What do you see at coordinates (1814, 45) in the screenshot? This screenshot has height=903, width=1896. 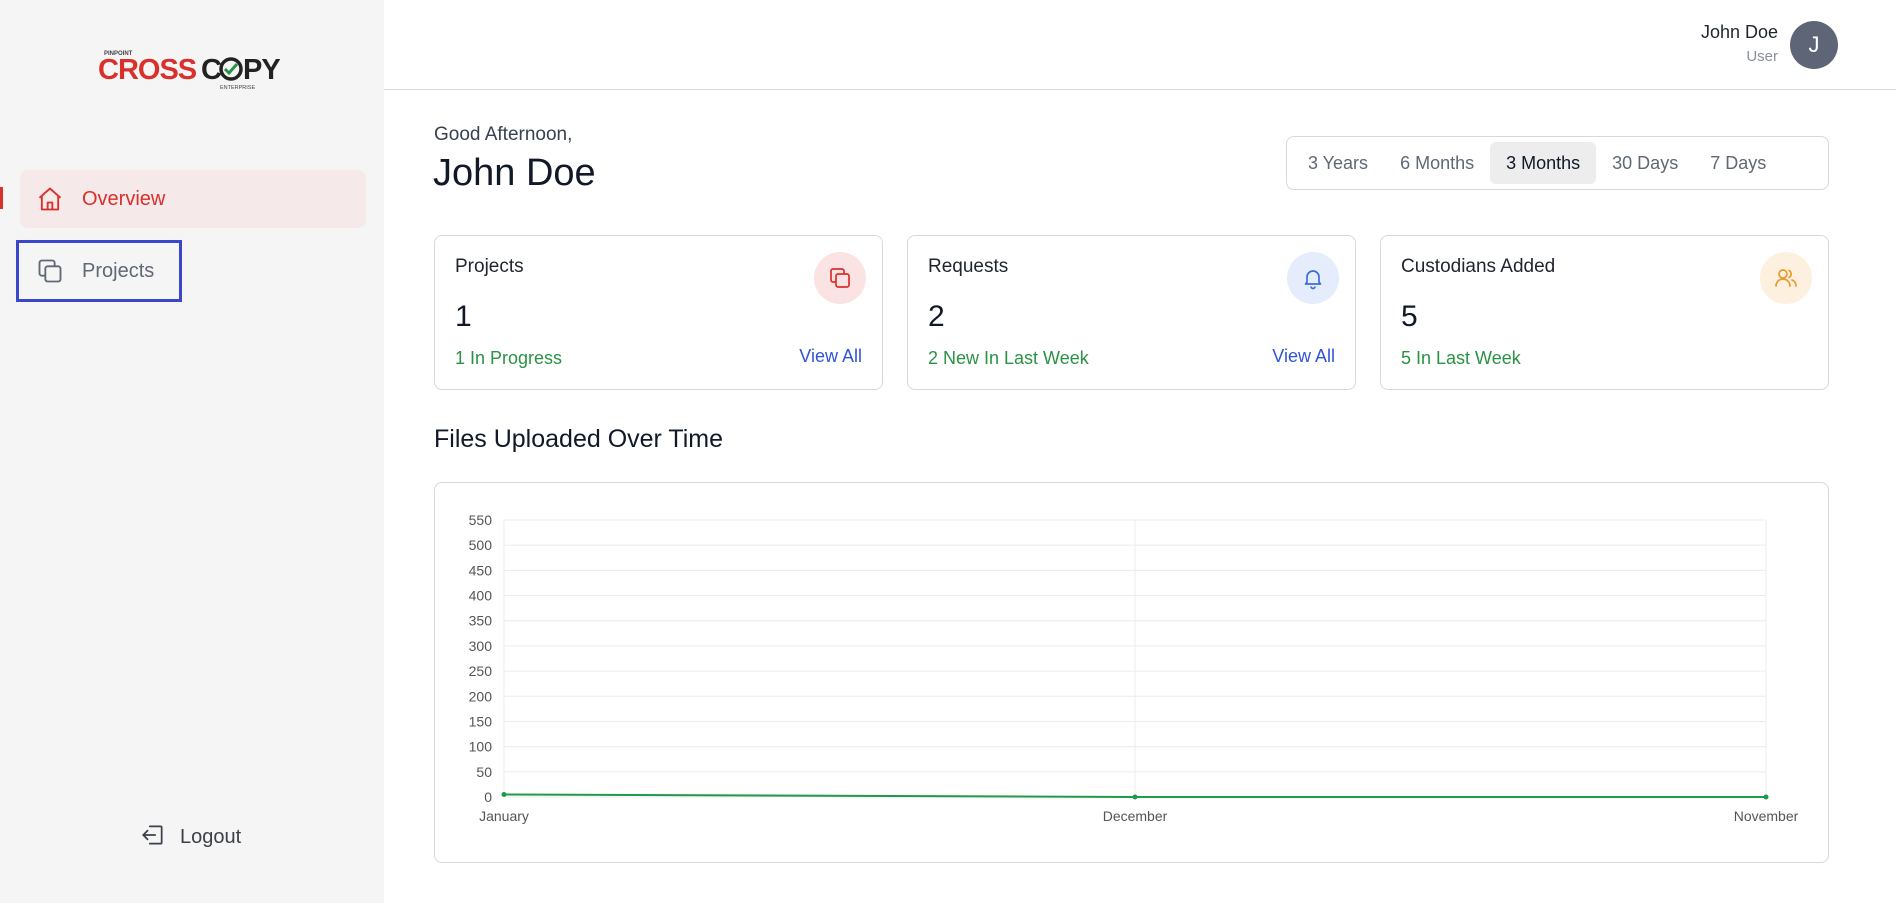 I see `avatar: J` at bounding box center [1814, 45].